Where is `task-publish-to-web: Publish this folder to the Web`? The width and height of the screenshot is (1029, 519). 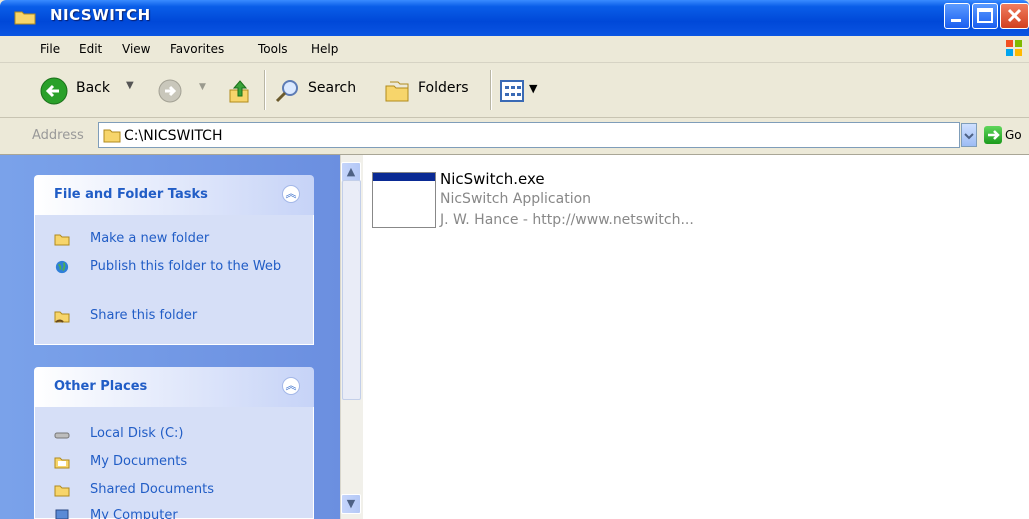
task-publish-to-web: Publish this folder to the Web is located at coordinates (195, 267).